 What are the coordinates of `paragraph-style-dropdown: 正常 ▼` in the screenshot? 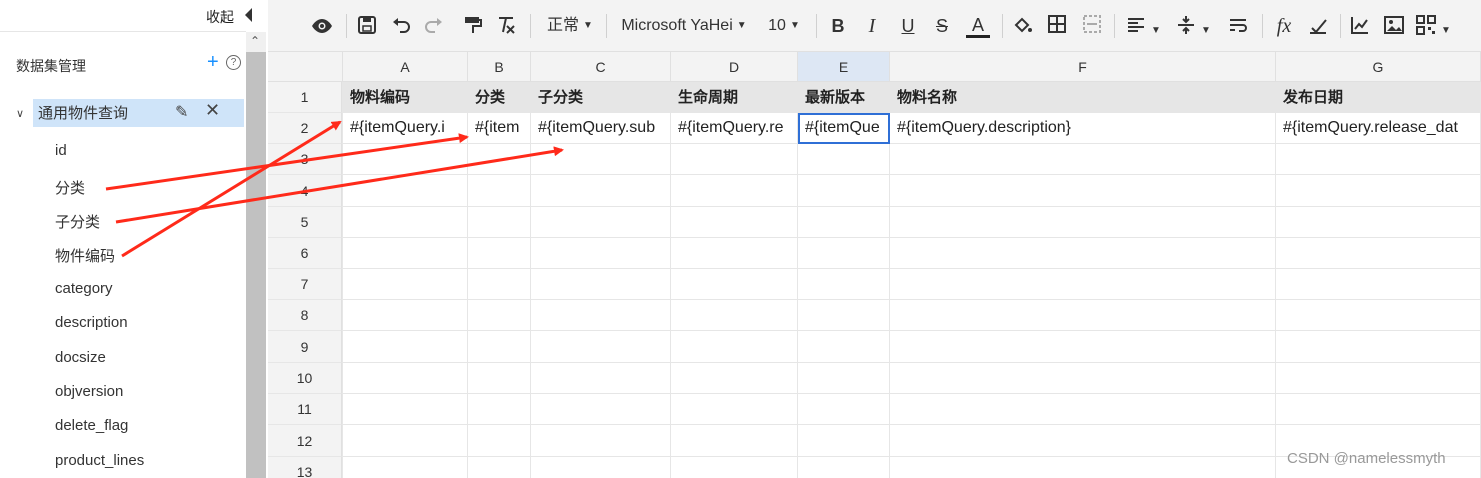 It's located at (570, 26).